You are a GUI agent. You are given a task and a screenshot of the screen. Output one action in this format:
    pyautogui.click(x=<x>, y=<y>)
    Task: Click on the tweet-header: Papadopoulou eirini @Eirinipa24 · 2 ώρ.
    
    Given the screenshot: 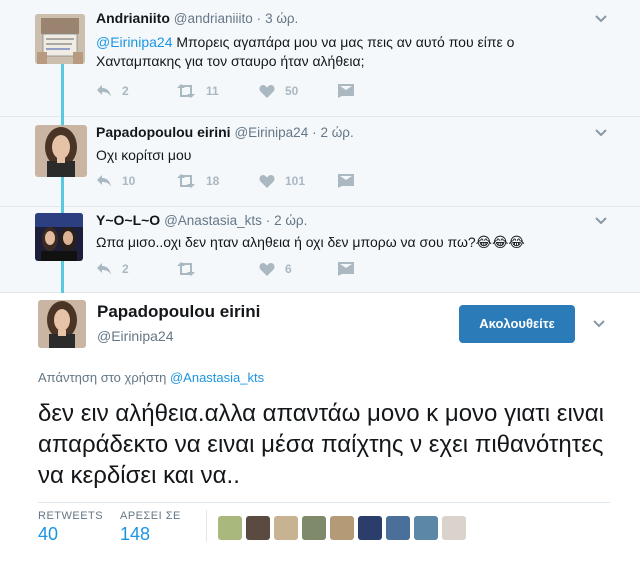 What is the action you would take?
    pyautogui.click(x=225, y=132)
    